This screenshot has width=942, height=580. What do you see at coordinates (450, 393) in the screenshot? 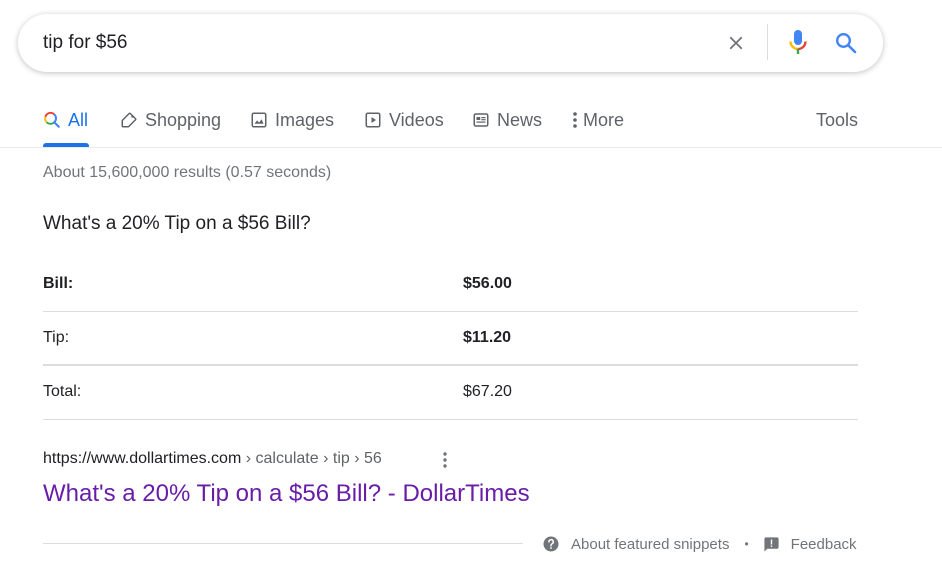
I see `table-row: Total: $67.20` at bounding box center [450, 393].